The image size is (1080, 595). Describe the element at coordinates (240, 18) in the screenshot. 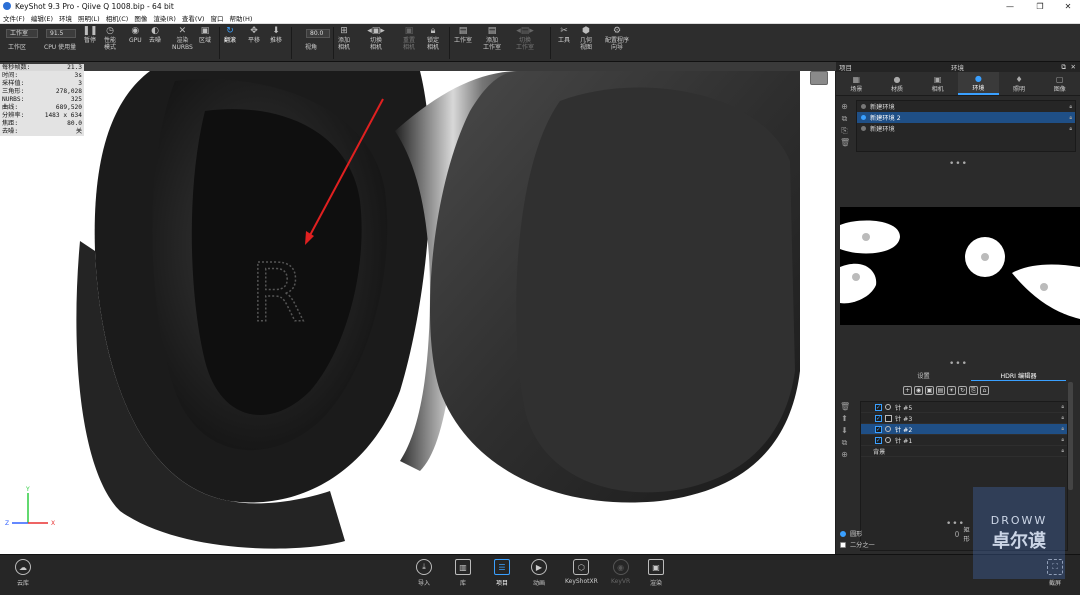

I see `menu-help: 帮助(H)` at that location.